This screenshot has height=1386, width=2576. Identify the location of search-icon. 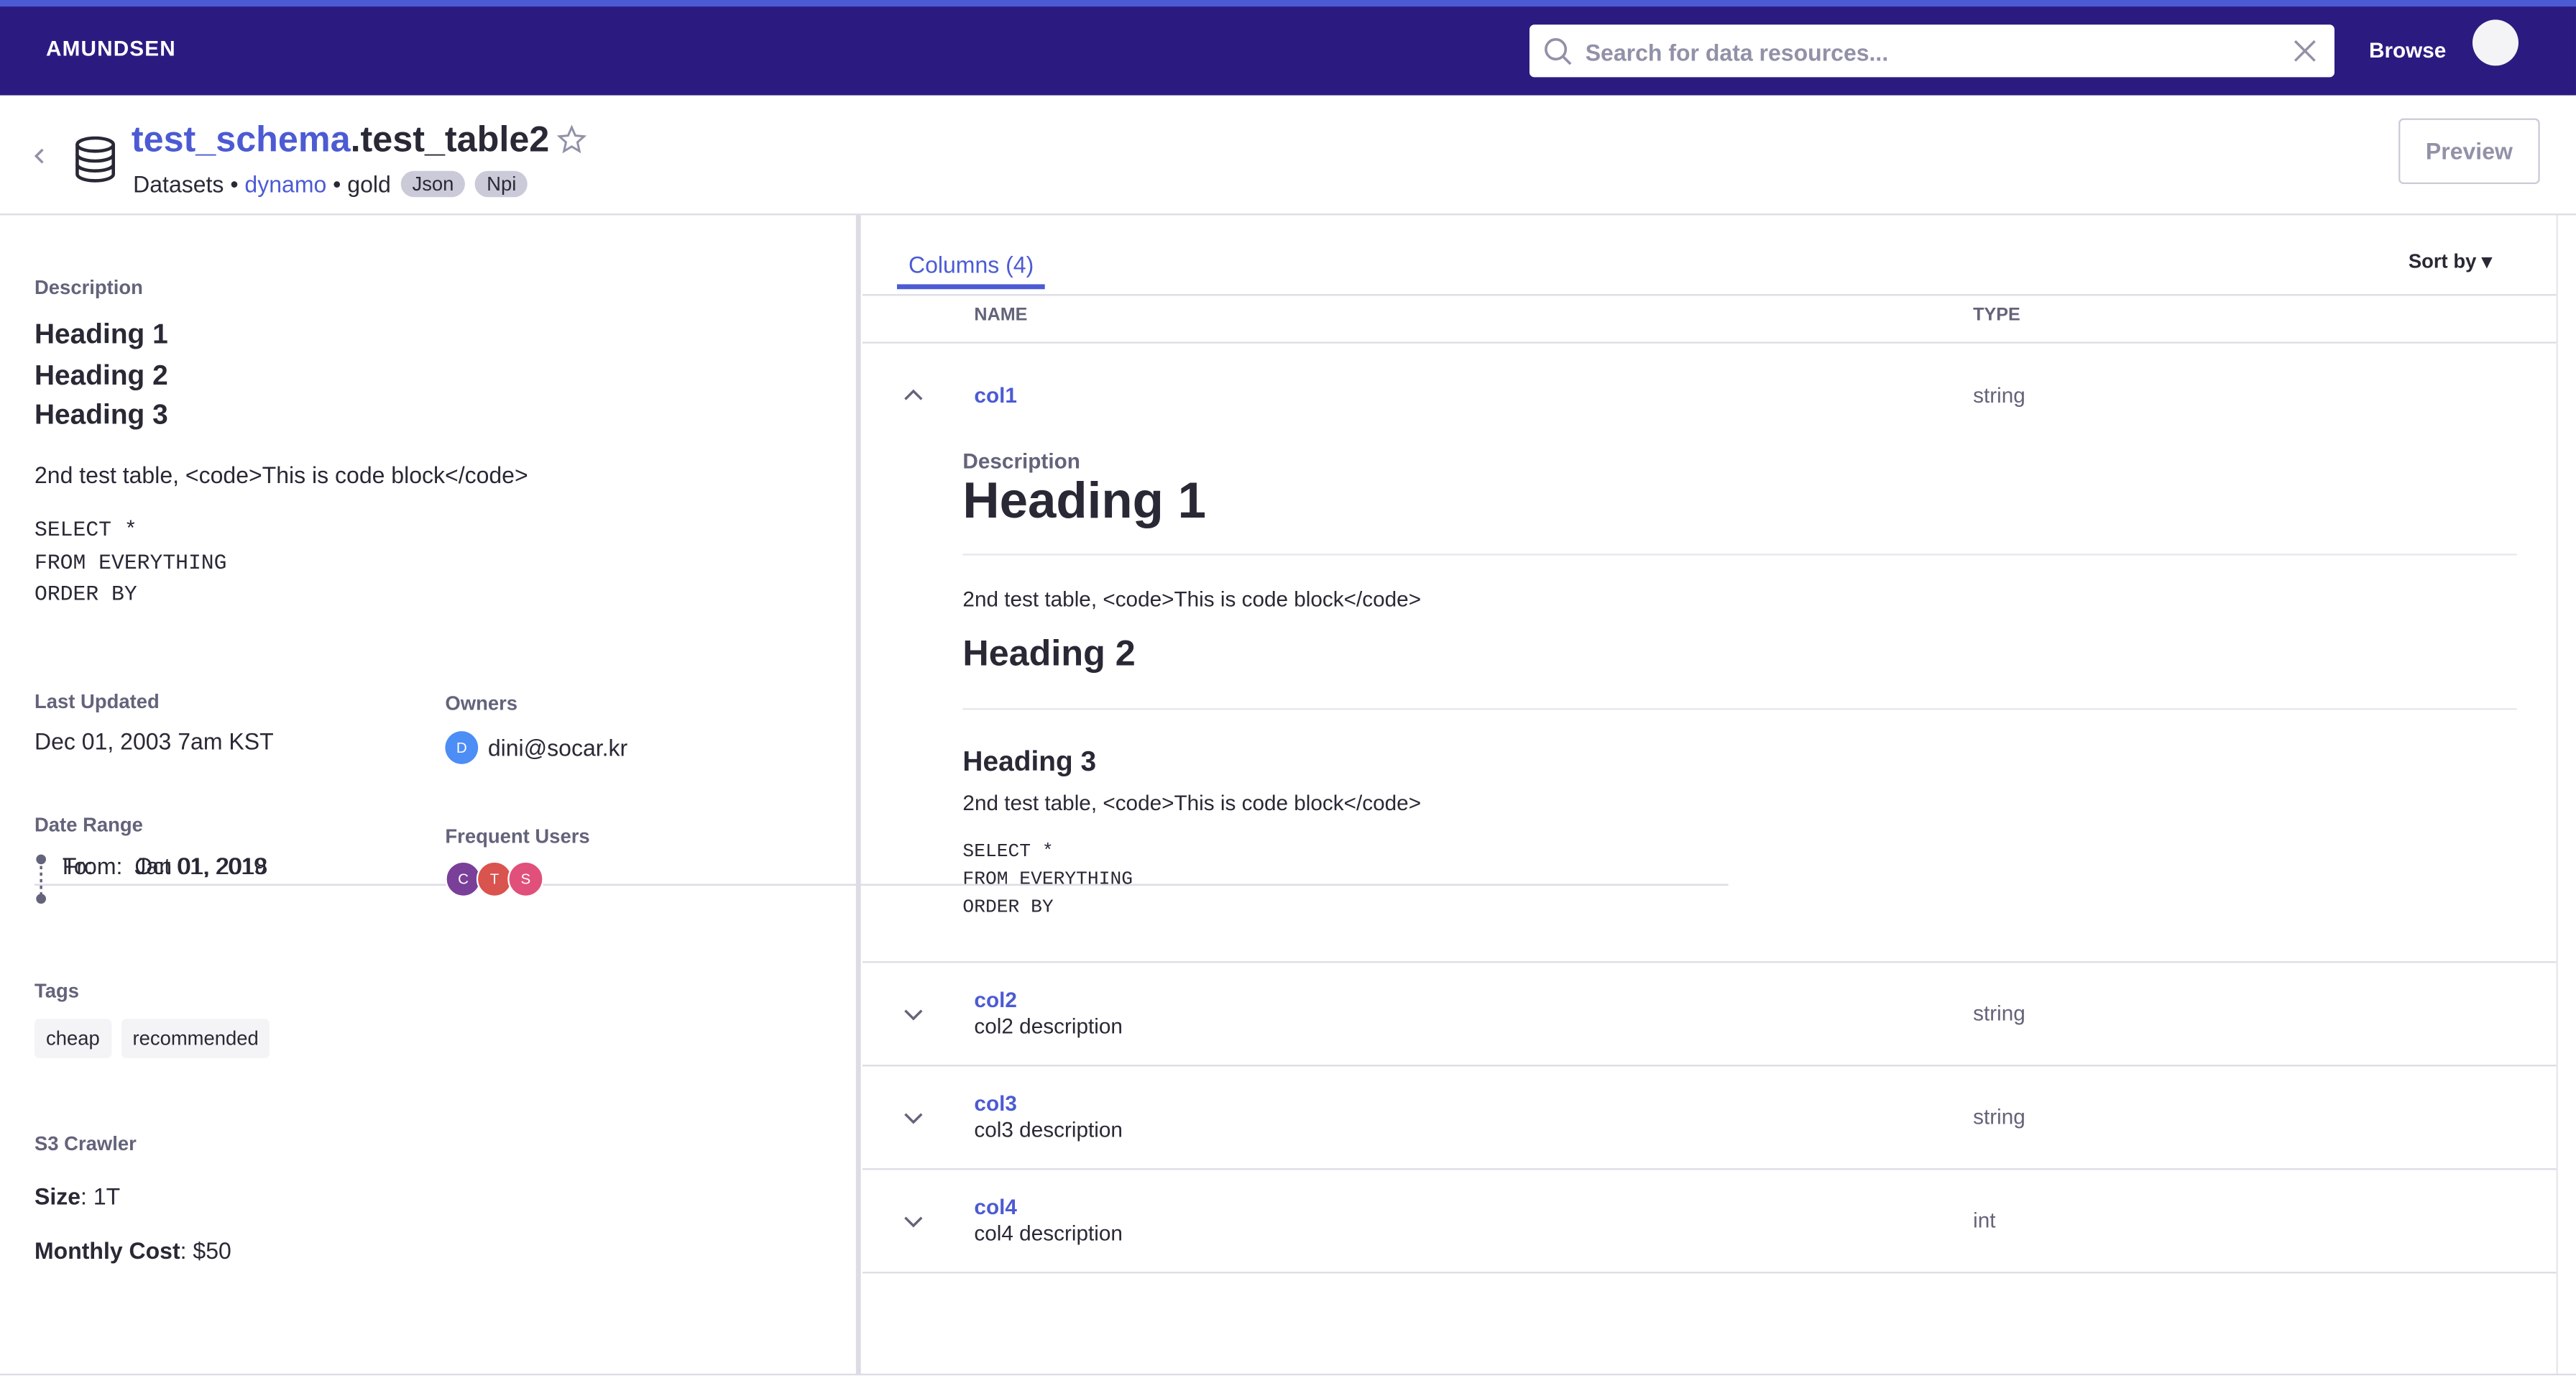
(1558, 51).